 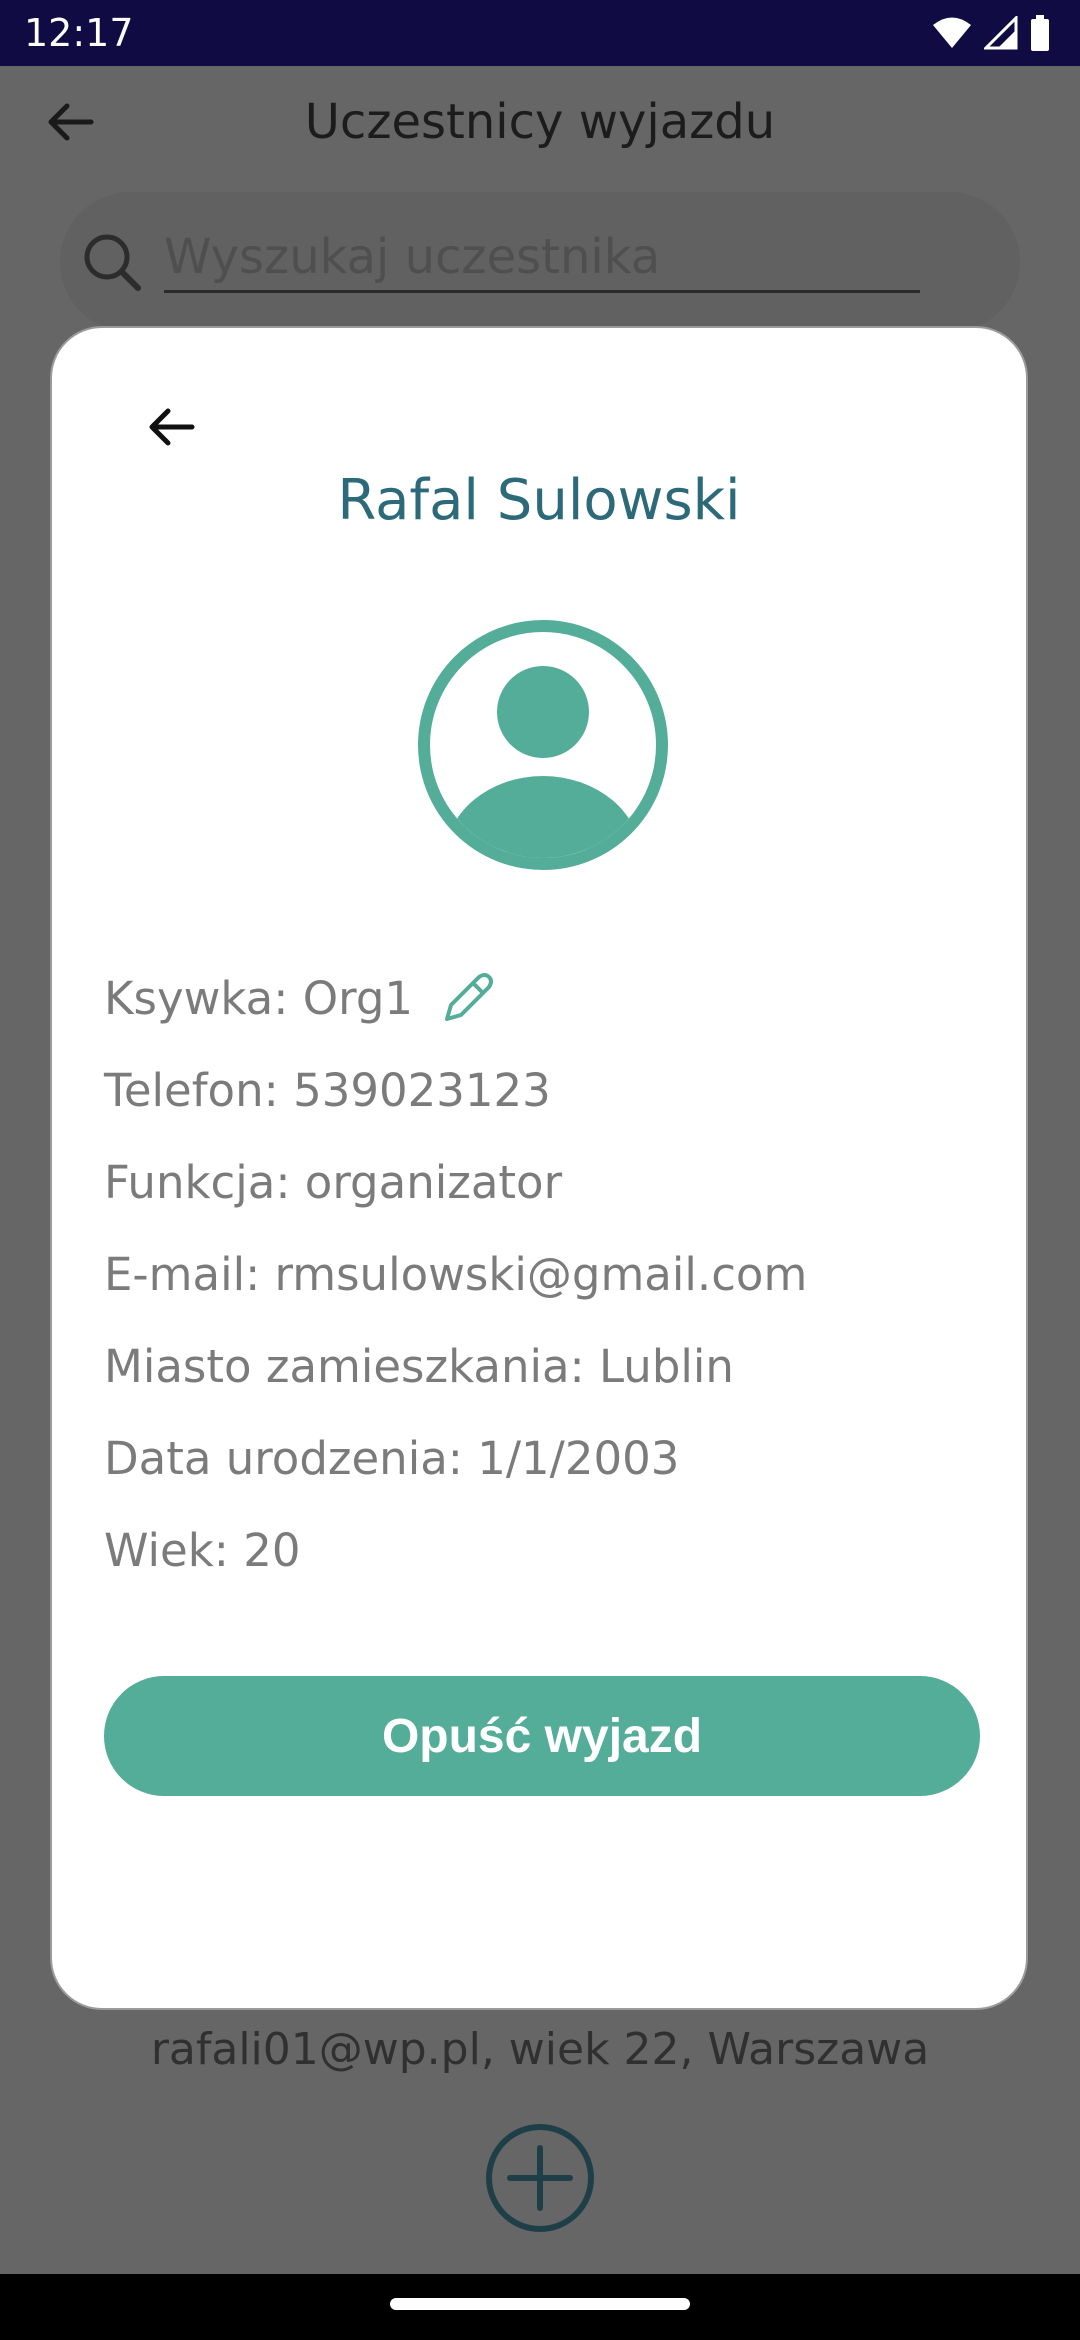 What do you see at coordinates (540, 33) in the screenshot?
I see `status-bar: 12:17` at bounding box center [540, 33].